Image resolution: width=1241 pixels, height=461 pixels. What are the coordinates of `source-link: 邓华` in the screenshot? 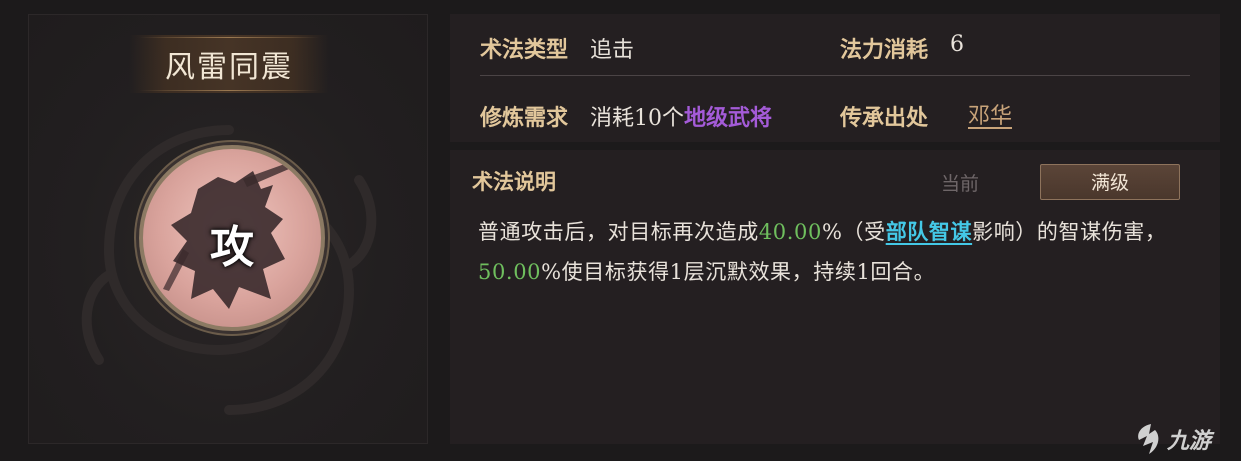 It's located at (990, 114).